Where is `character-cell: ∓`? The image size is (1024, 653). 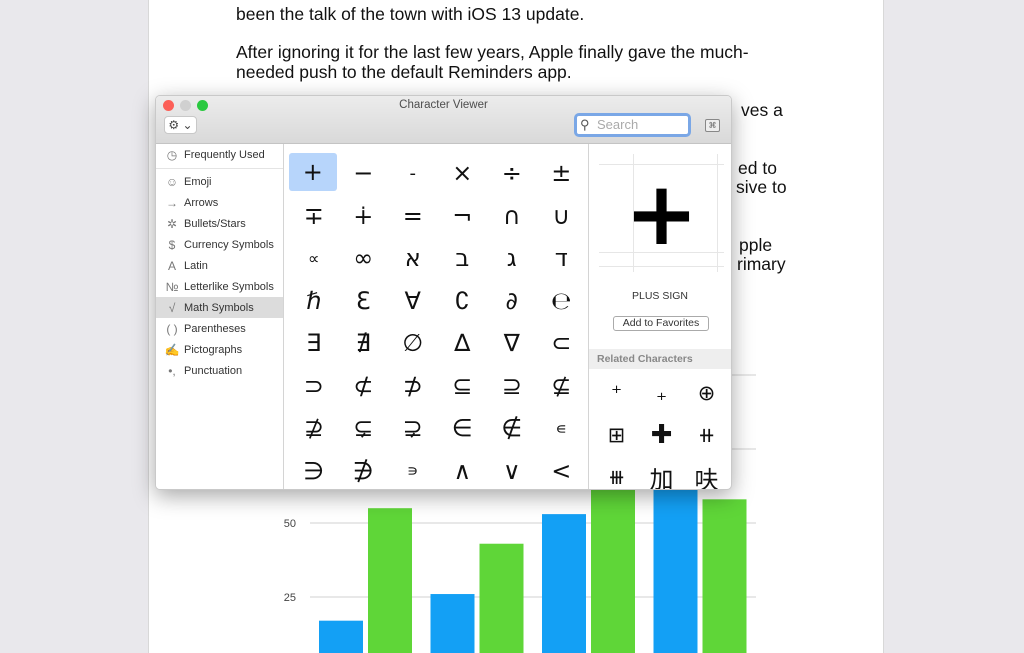 character-cell: ∓ is located at coordinates (314, 216).